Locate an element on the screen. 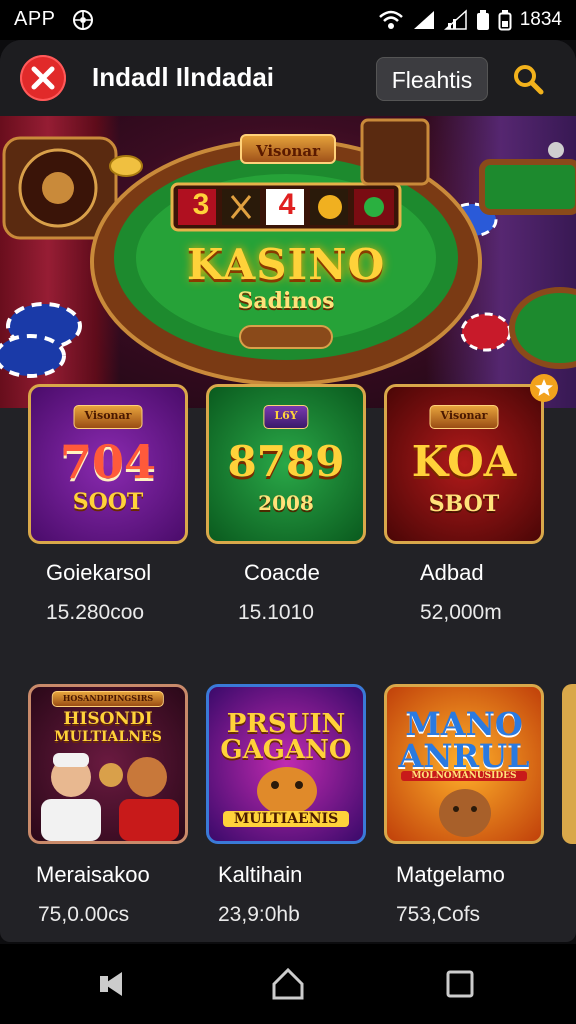  game-name: Goiekarsol is located at coordinates (98, 573).